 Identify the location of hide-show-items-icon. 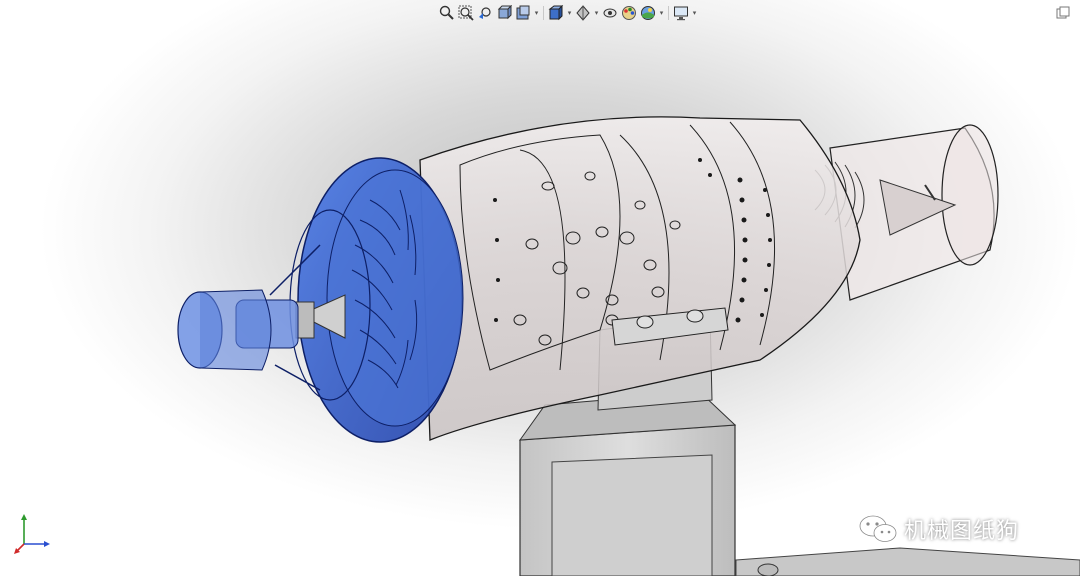
(610, 13).